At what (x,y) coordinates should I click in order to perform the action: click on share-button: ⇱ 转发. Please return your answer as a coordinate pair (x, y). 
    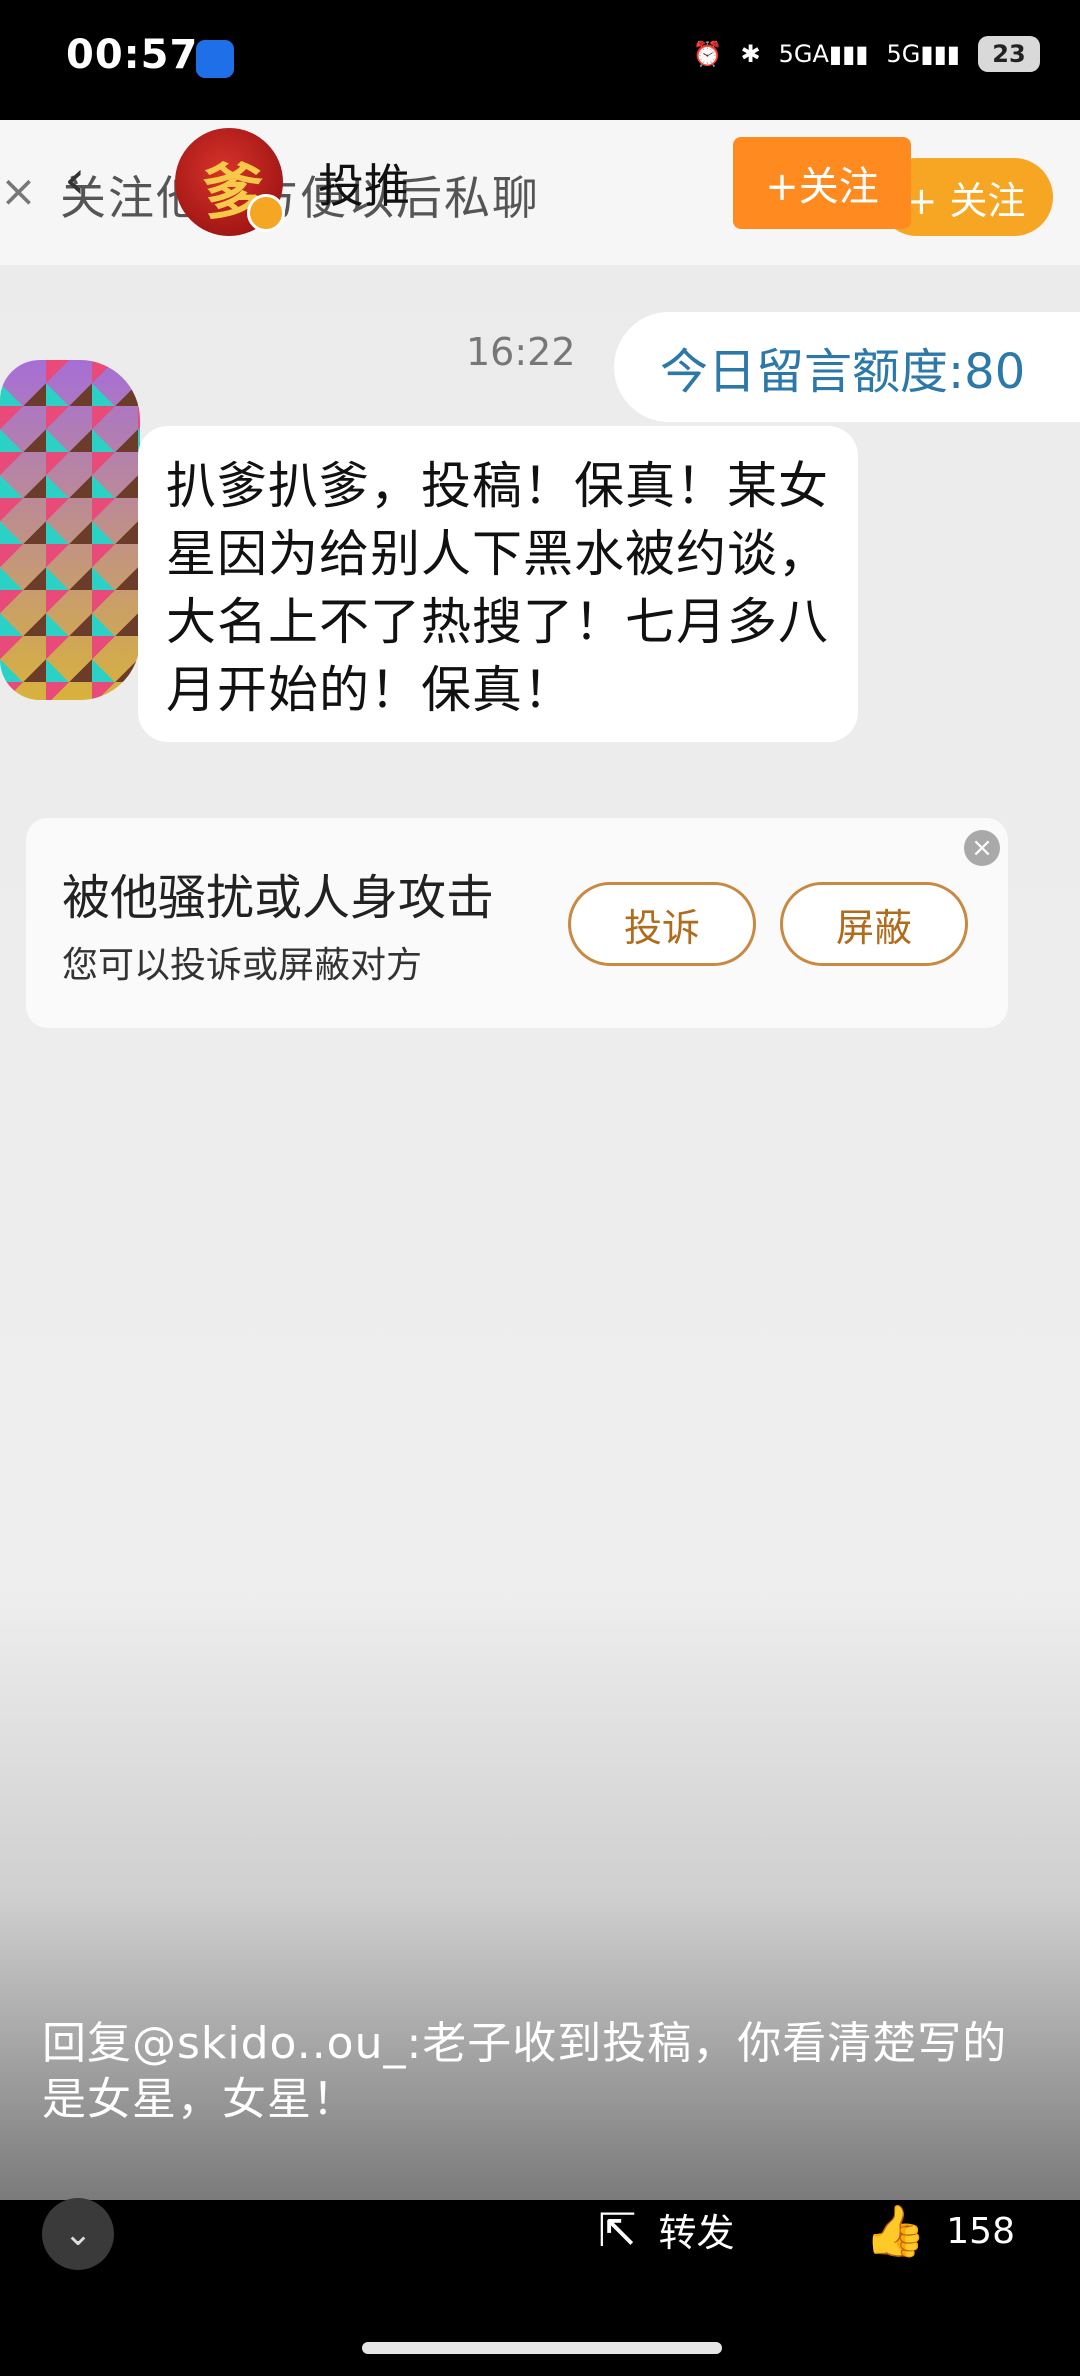
    Looking at the image, I should click on (666, 2229).